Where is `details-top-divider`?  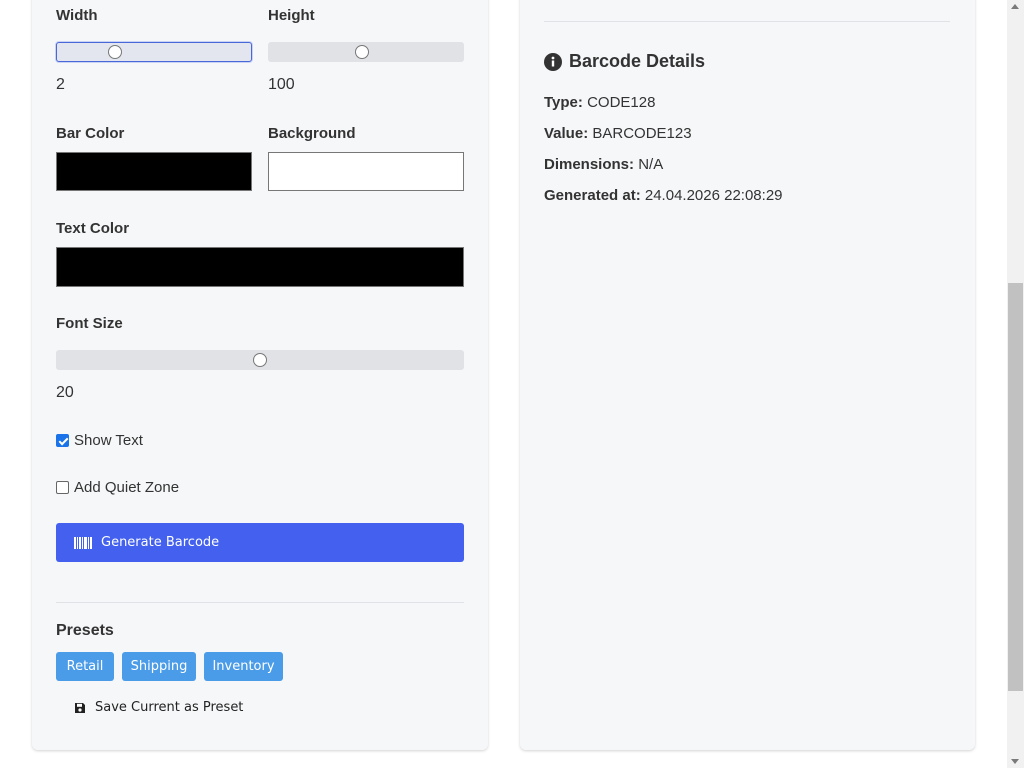
details-top-divider is located at coordinates (747, 21).